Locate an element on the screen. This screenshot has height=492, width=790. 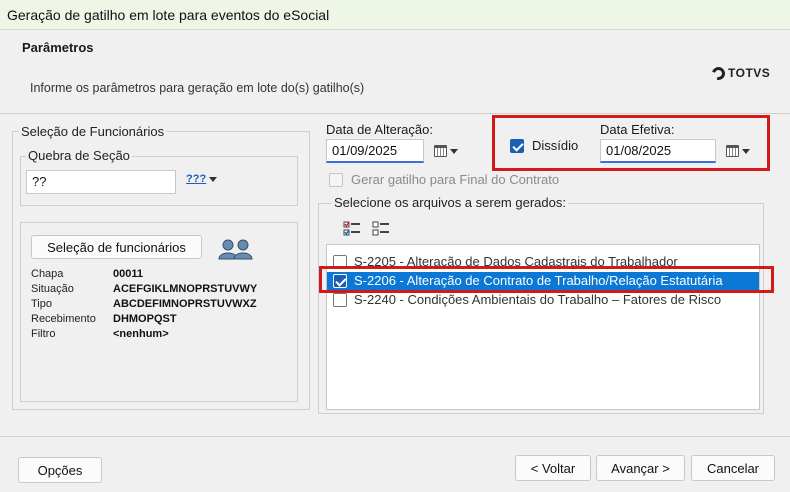
calendar-icon is located at coordinates (440, 151).